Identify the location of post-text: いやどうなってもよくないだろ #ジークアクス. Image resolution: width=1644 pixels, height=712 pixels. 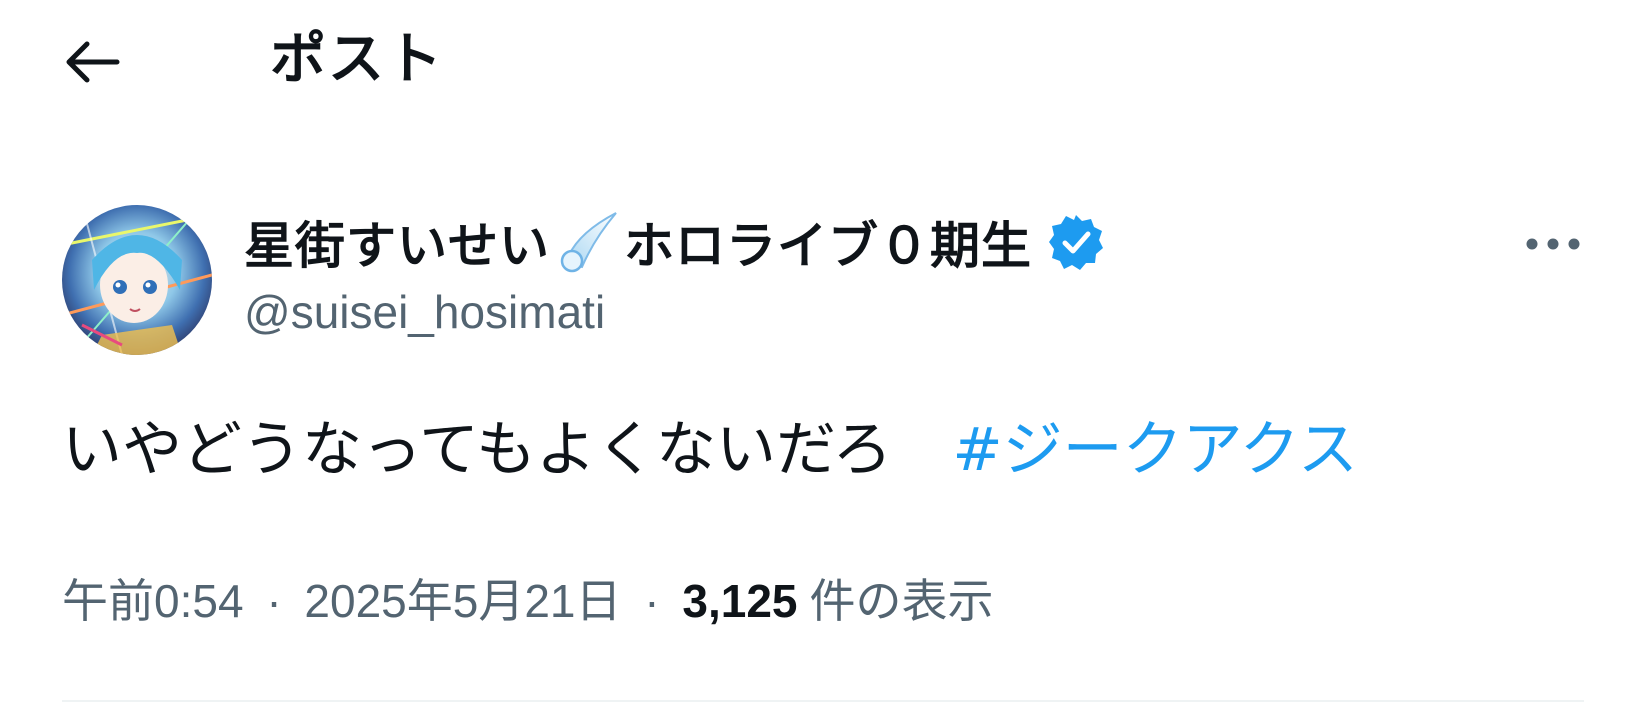
(710, 450).